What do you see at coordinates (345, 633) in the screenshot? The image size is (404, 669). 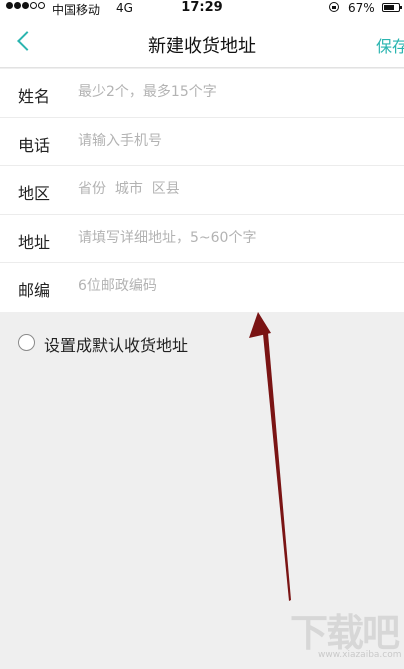 I see `watermark-text: 下载吧` at bounding box center [345, 633].